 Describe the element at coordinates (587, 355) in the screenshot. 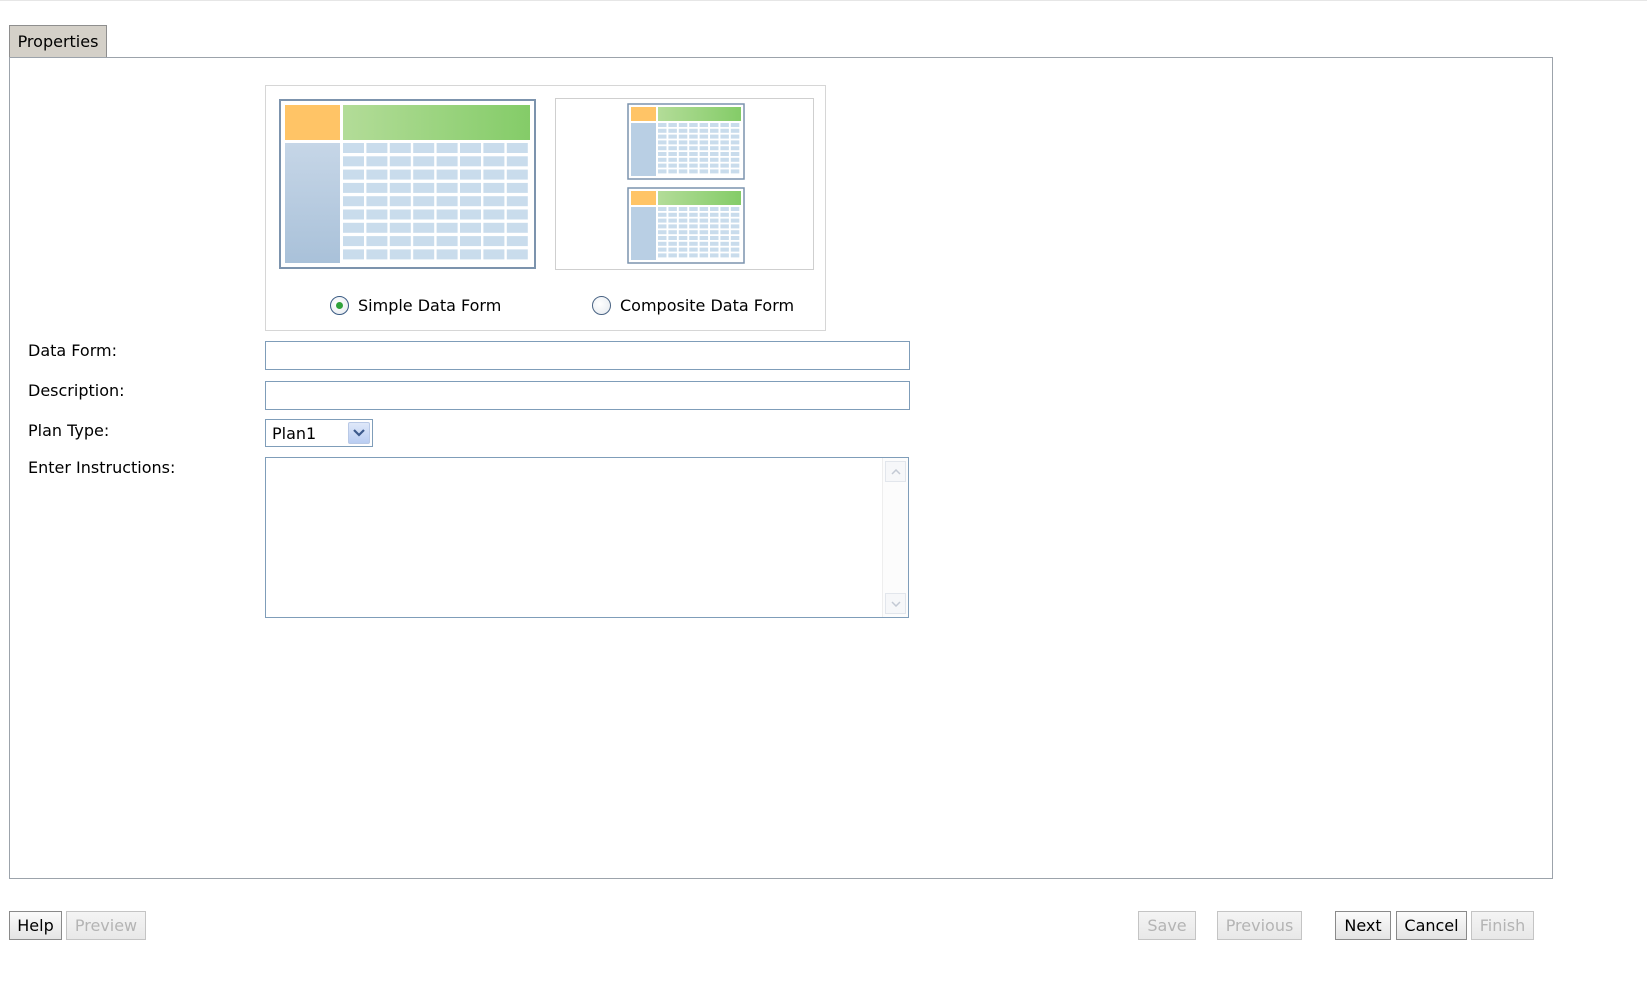

I see `data-form-input` at that location.